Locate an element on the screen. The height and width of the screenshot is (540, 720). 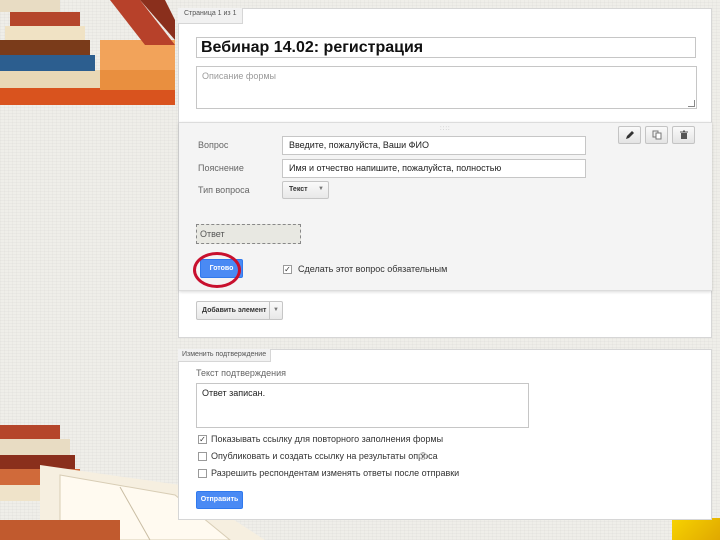
delete-question-button is located at coordinates (683, 135).